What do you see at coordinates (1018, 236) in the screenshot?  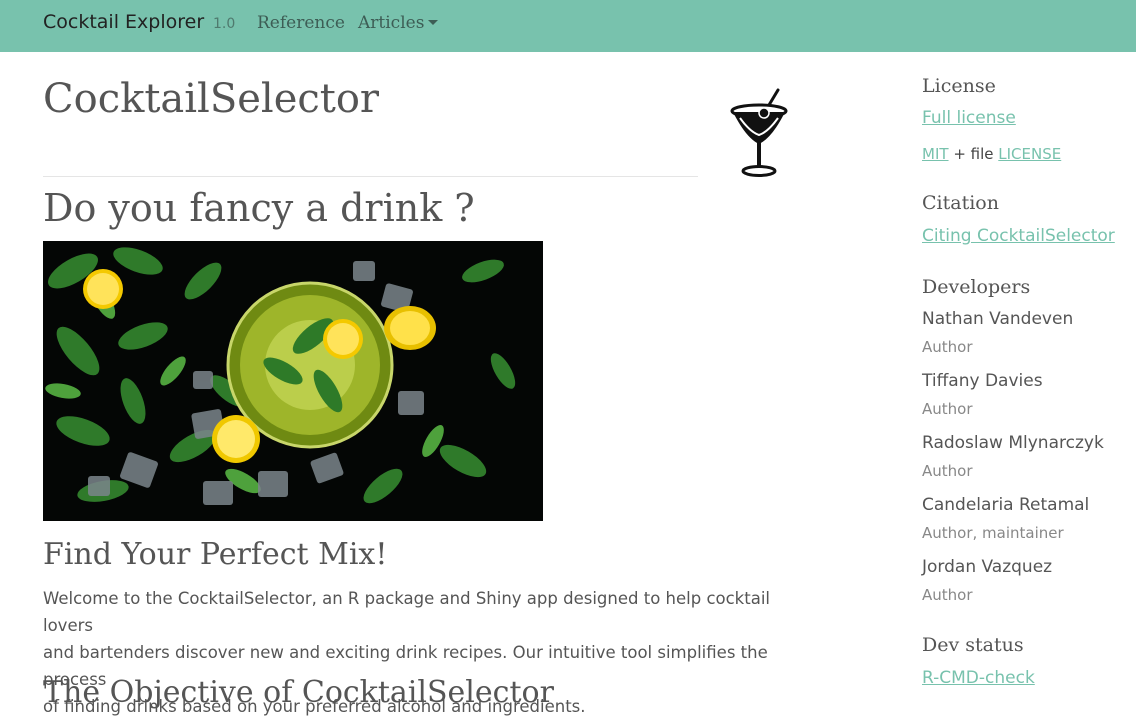 I see `citation-link: Citing CocktailSelector` at bounding box center [1018, 236].